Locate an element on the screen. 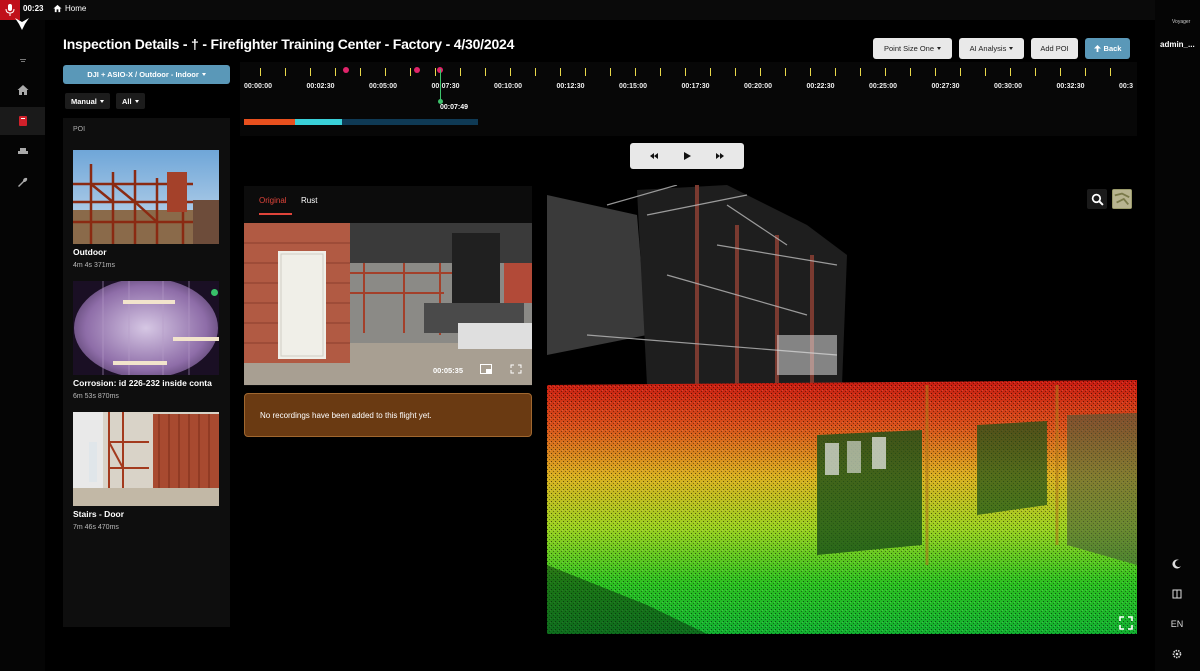 Image resolution: width=1200 pixels, height=671 pixels. moon-icon is located at coordinates (1177, 564).